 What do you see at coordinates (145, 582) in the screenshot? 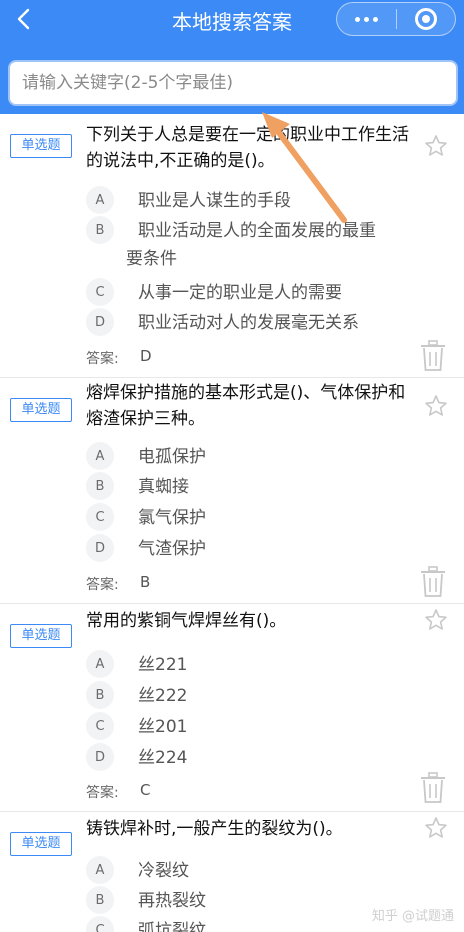
I see `answer-value: B` at bounding box center [145, 582].